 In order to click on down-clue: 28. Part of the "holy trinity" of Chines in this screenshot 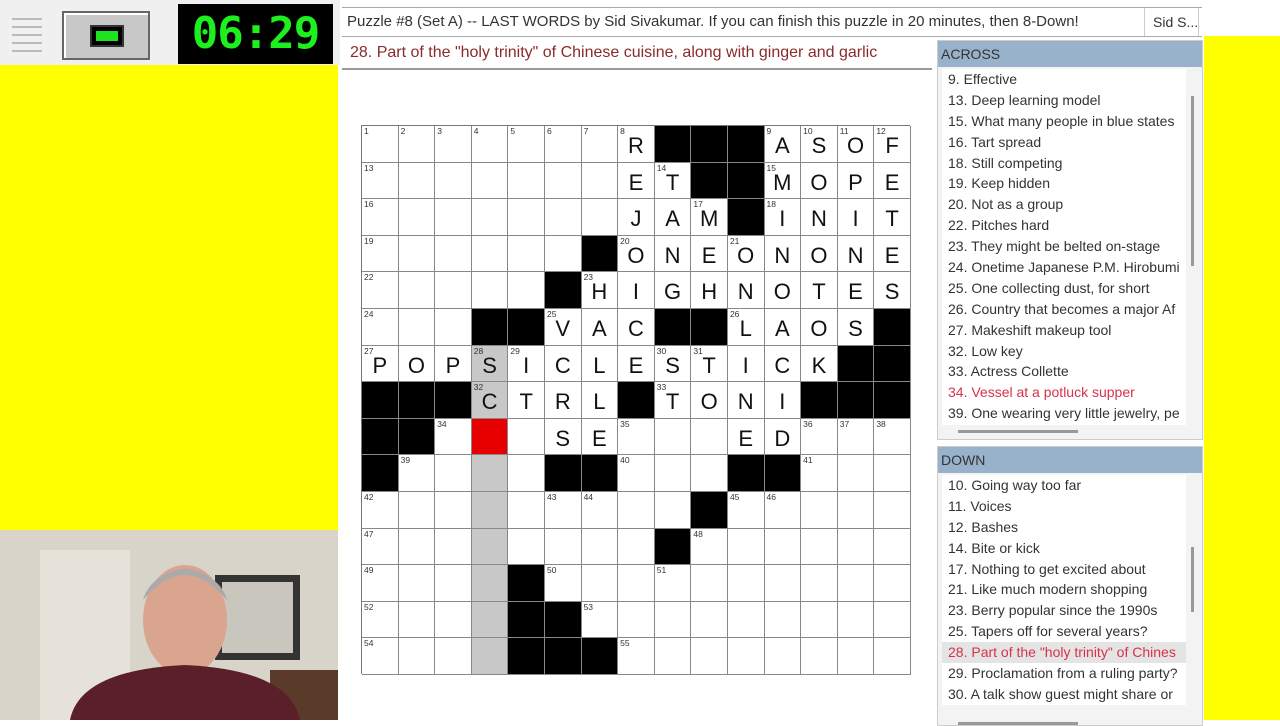, I will do `click(1064, 653)`.